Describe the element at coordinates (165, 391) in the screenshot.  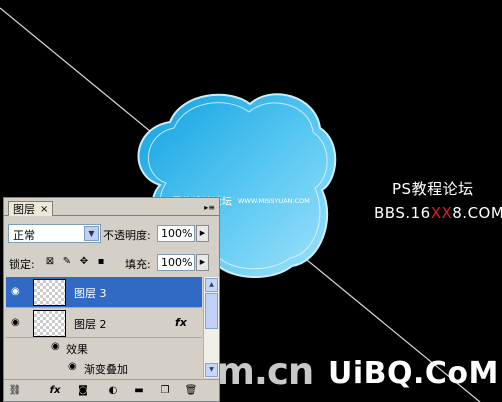
I see `new-layer-icon: ❐` at that location.